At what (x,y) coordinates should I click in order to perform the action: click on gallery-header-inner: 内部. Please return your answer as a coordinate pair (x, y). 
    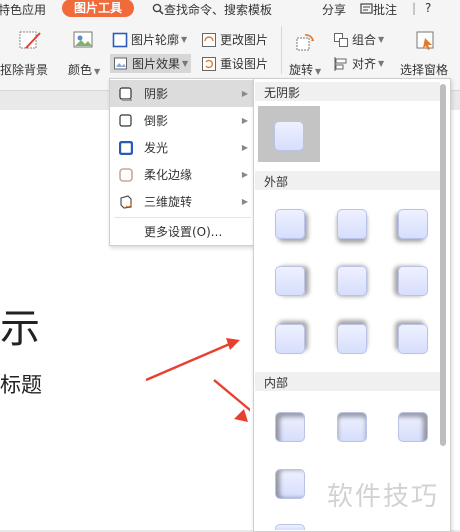
    Looking at the image, I should click on (347, 381).